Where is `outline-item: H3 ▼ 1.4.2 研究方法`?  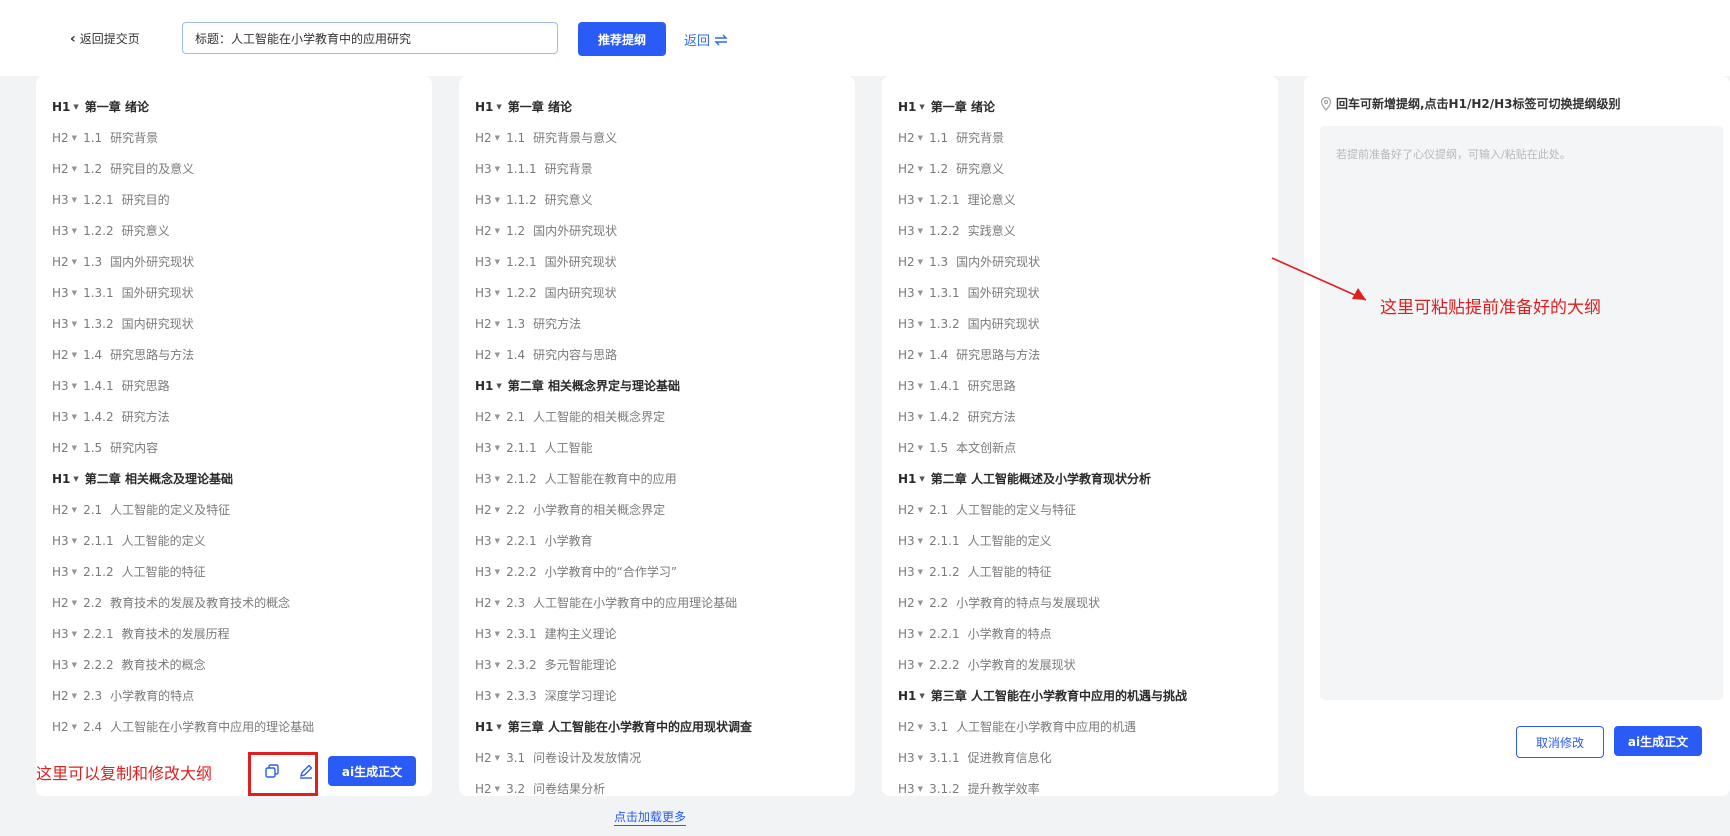 outline-item: H3 ▼ 1.4.2 研究方法 is located at coordinates (1080, 416).